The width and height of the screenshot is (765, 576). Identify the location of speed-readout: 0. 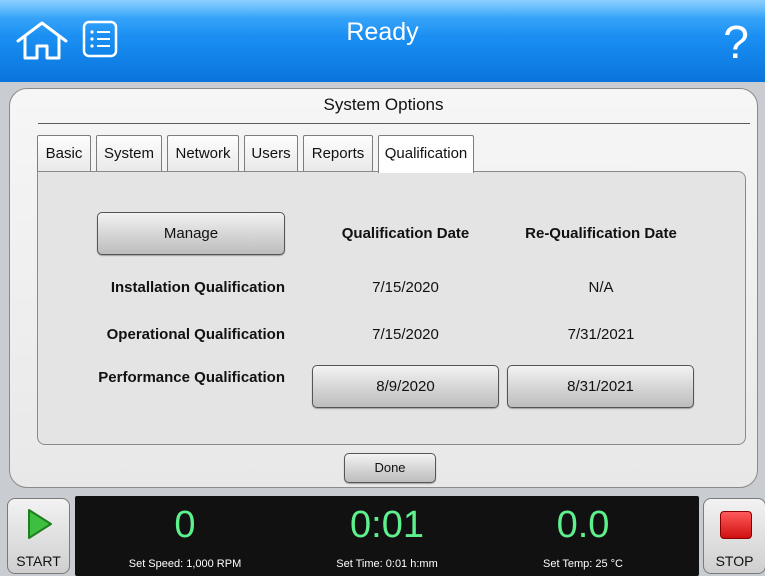
(185, 525).